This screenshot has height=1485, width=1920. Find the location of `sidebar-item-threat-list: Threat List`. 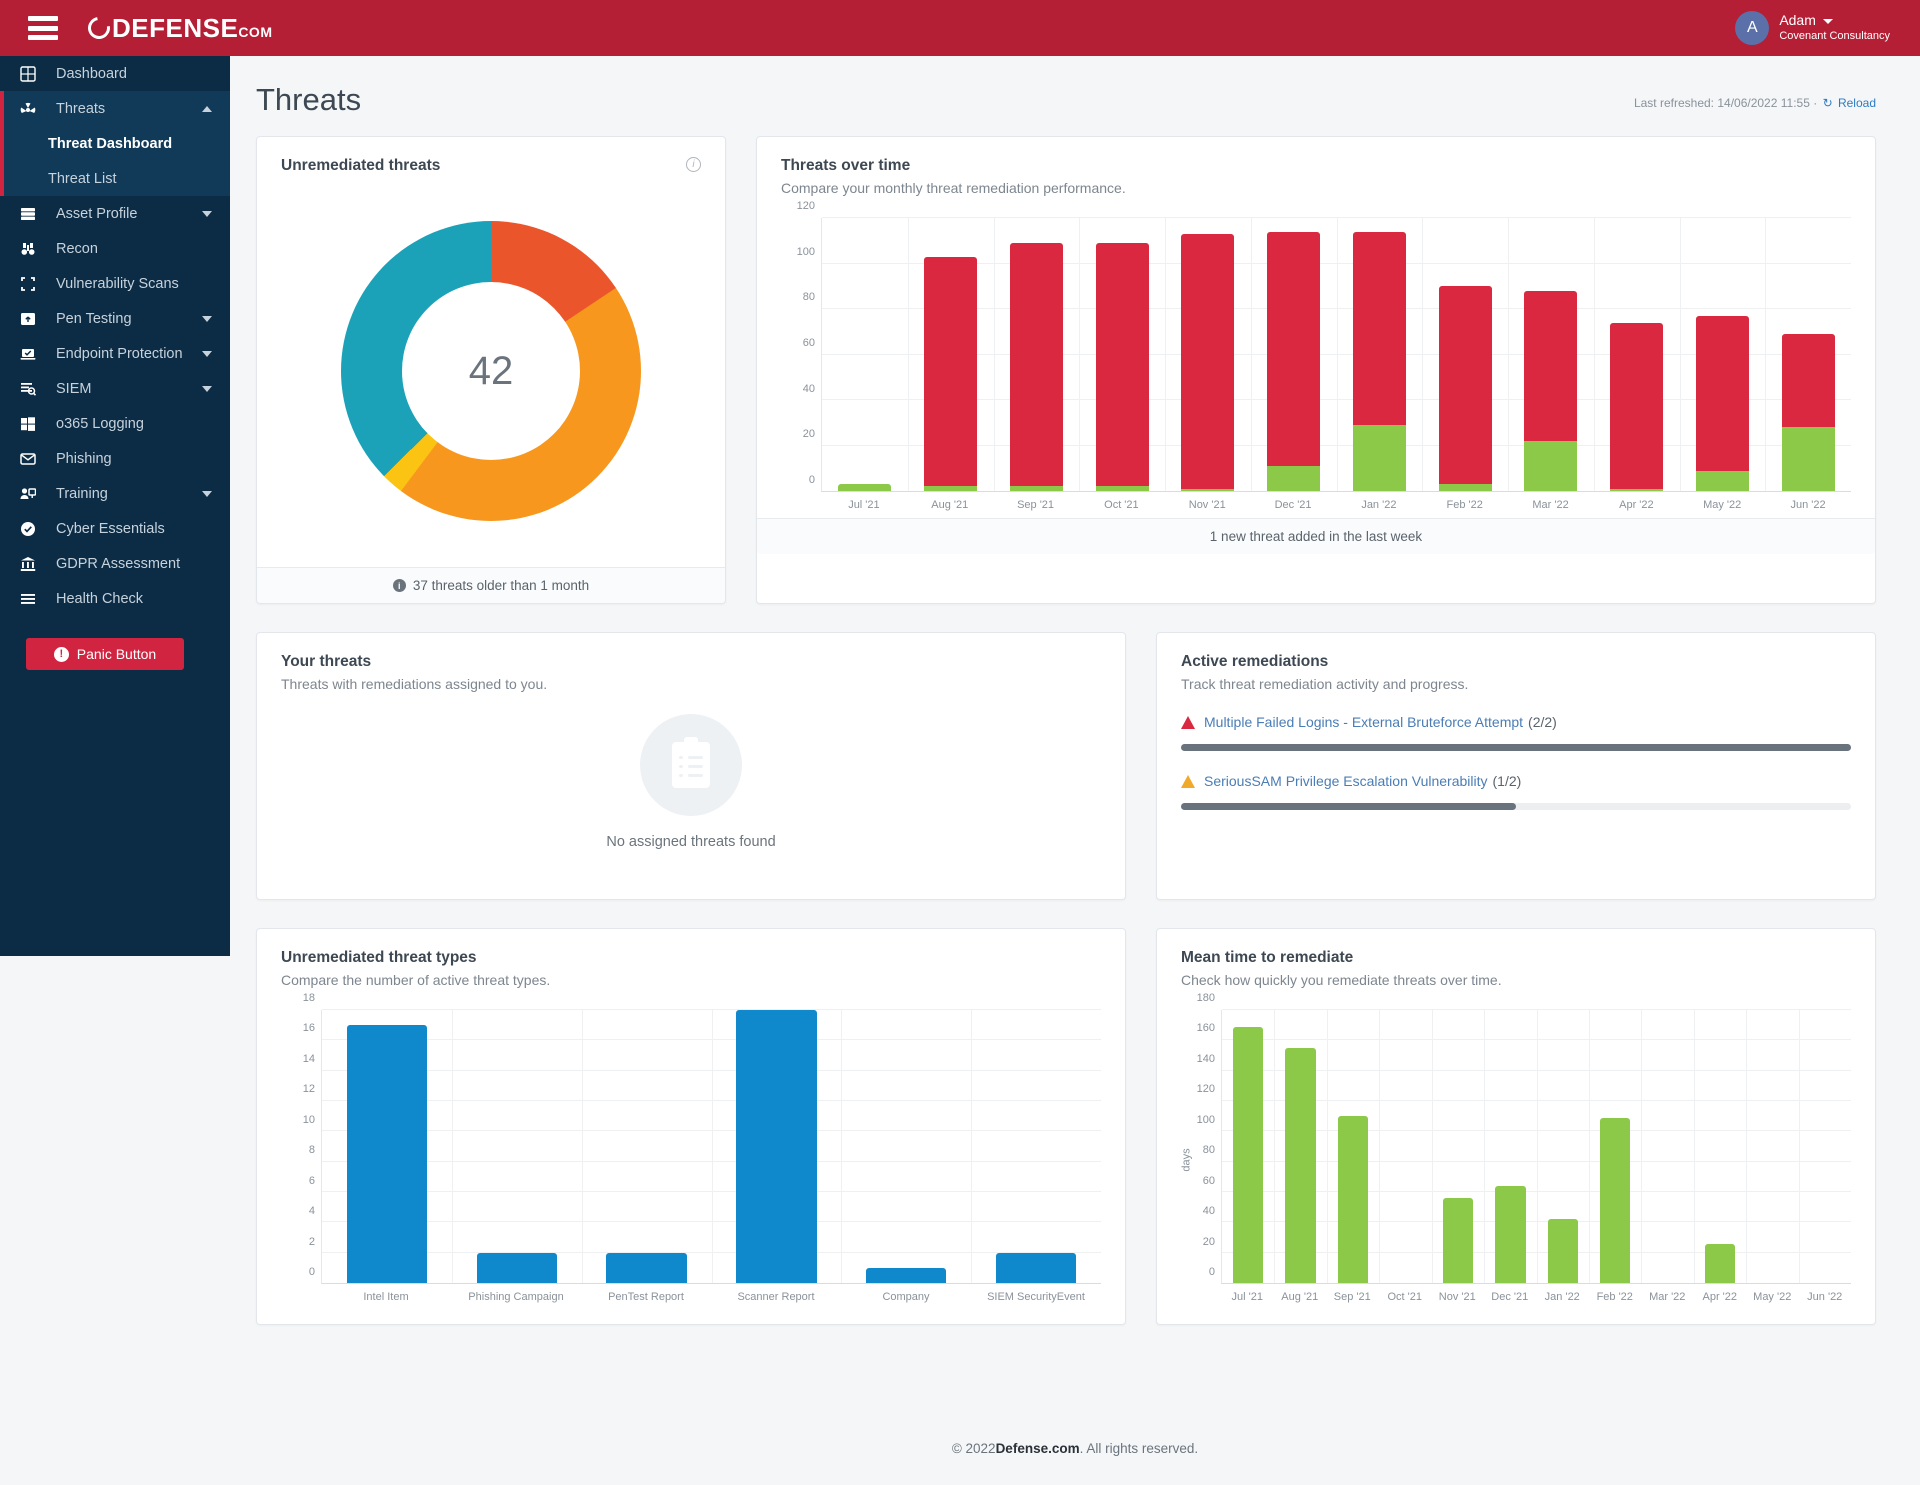

sidebar-item-threat-list: Threat List is located at coordinates (115, 178).